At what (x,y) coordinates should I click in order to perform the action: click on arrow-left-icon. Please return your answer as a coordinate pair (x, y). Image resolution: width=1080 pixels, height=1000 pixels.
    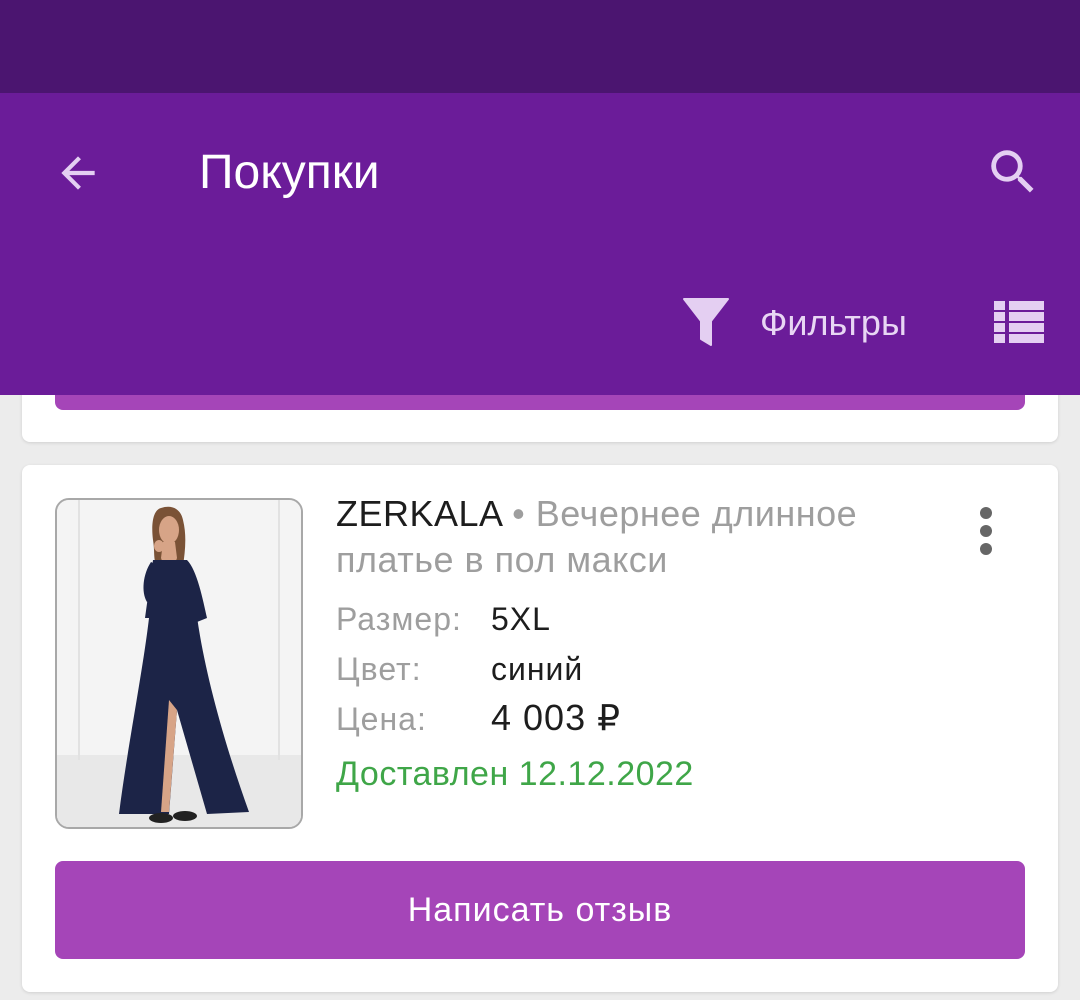
    Looking at the image, I should click on (78, 173).